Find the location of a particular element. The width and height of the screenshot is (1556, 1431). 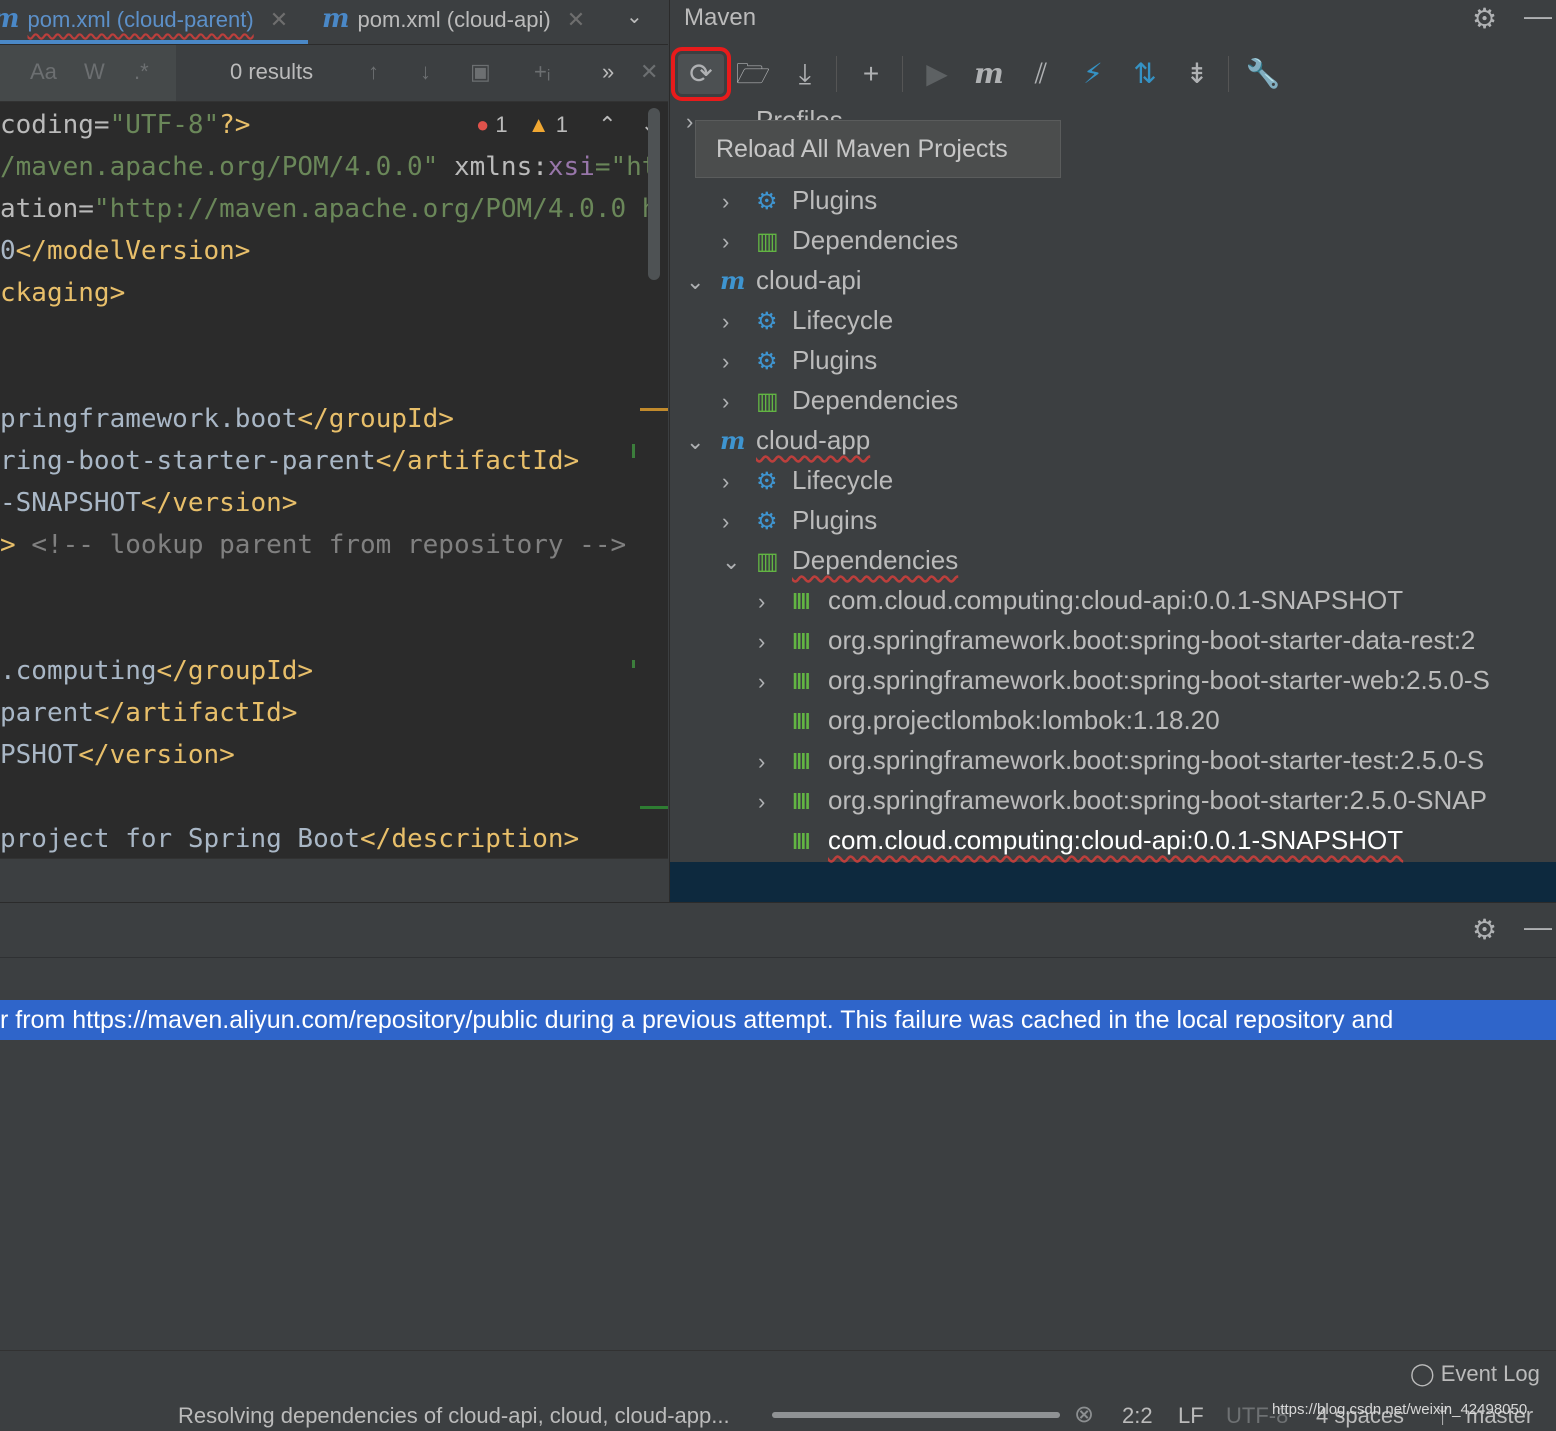

caret-position: 2:2 is located at coordinates (1137, 1416).